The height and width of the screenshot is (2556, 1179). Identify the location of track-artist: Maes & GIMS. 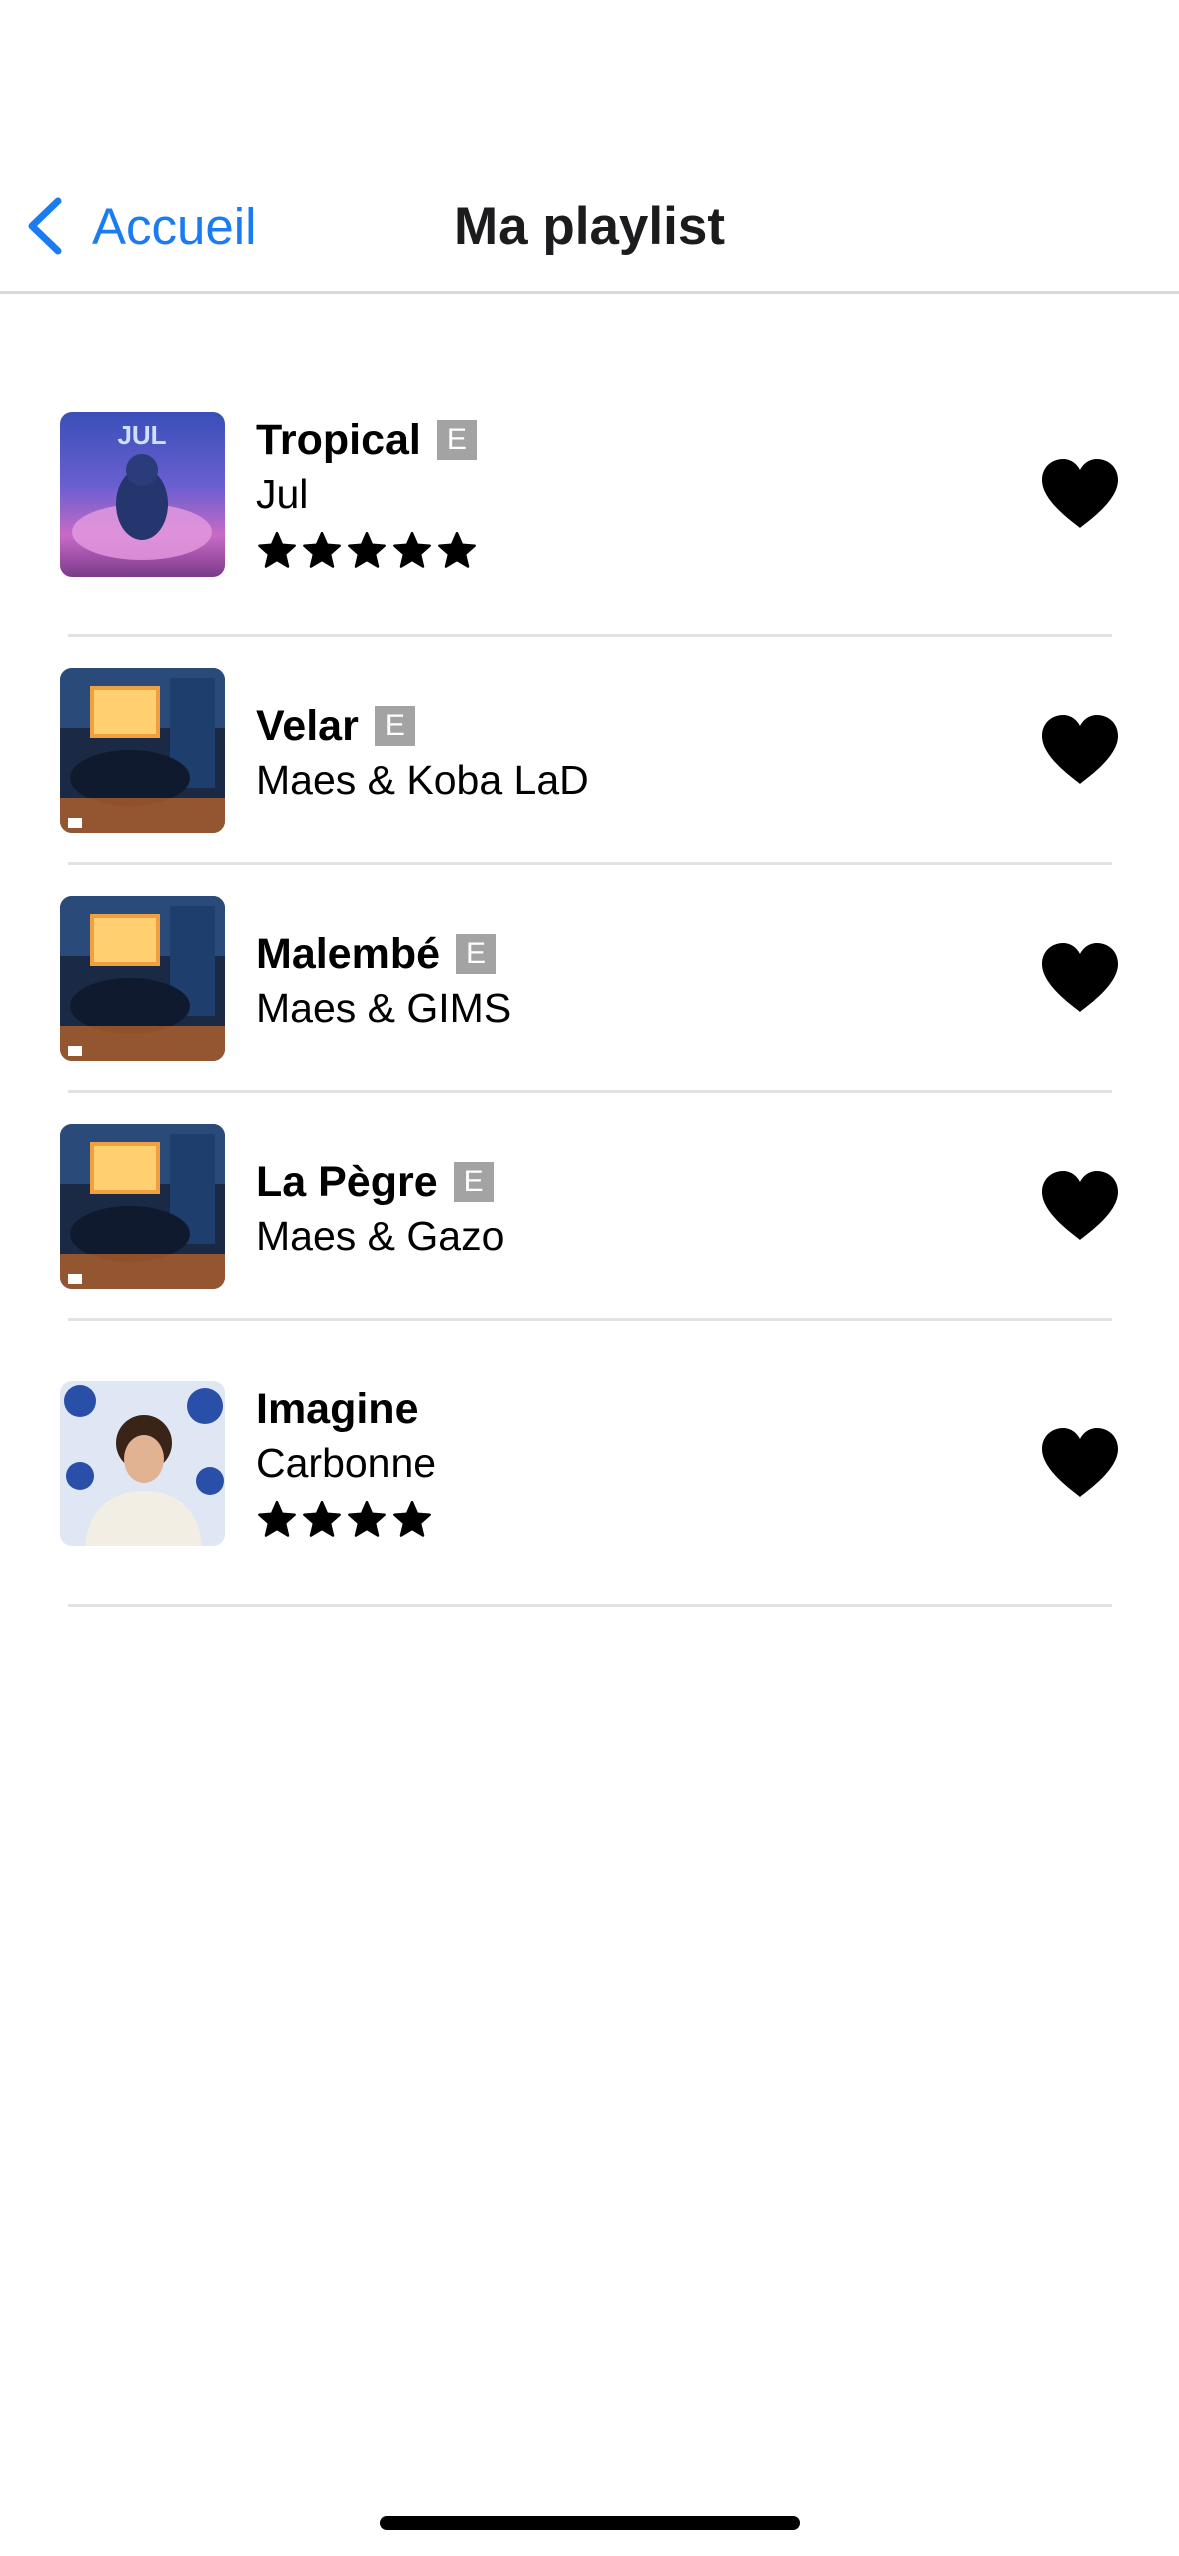
(384, 1008).